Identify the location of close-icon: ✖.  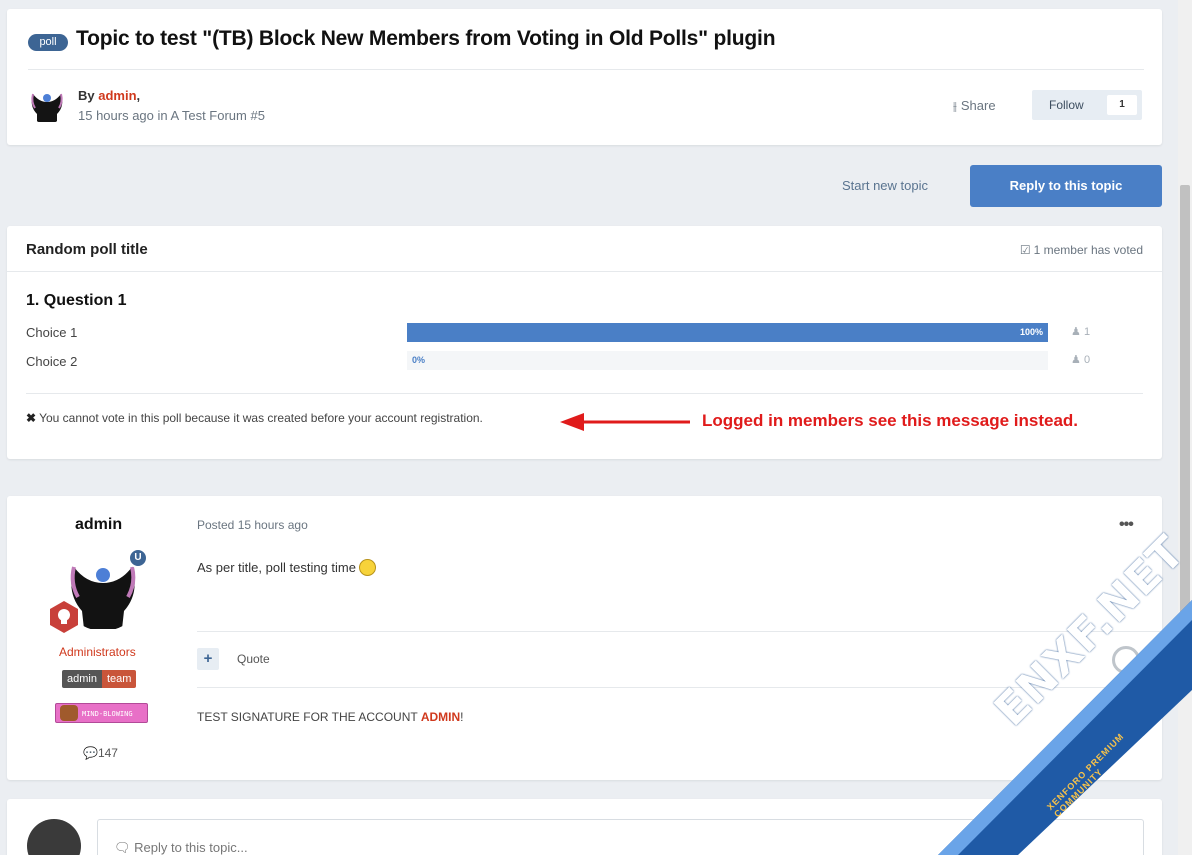
(31, 418).